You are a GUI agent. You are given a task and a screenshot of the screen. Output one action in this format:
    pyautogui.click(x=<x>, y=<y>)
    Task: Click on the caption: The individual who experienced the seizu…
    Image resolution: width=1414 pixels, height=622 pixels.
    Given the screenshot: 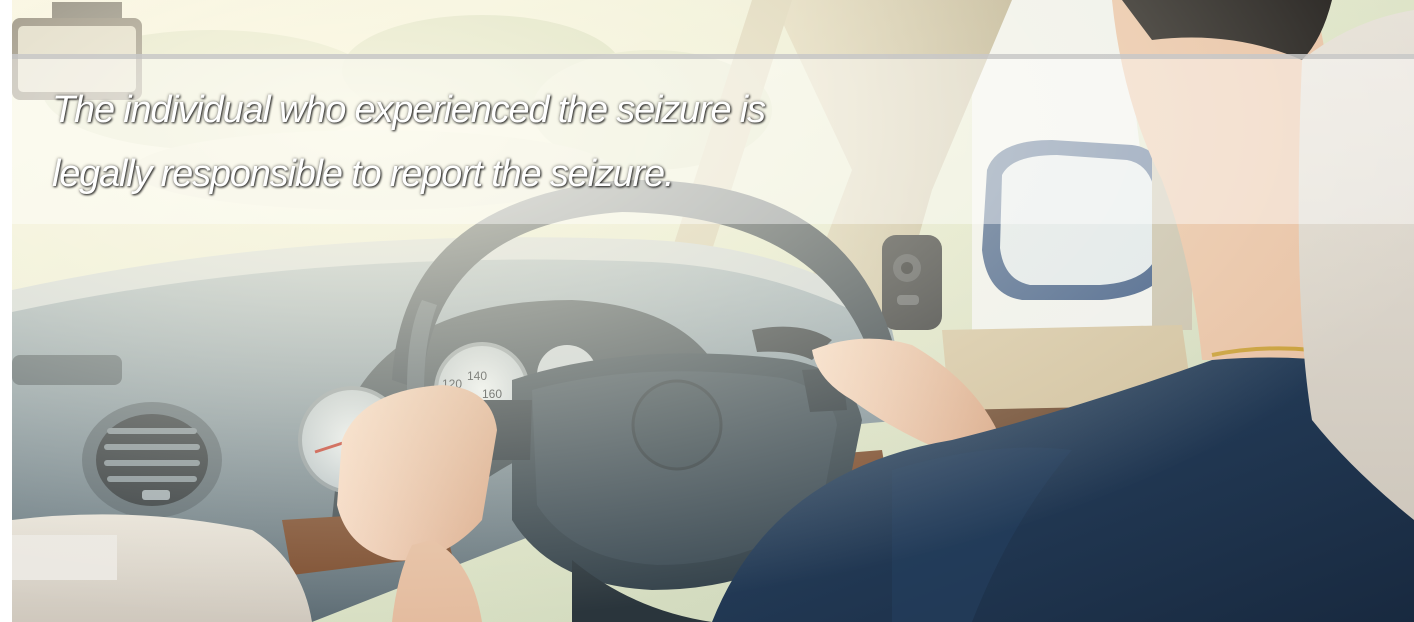 What is the action you would take?
    pyautogui.click(x=532, y=142)
    